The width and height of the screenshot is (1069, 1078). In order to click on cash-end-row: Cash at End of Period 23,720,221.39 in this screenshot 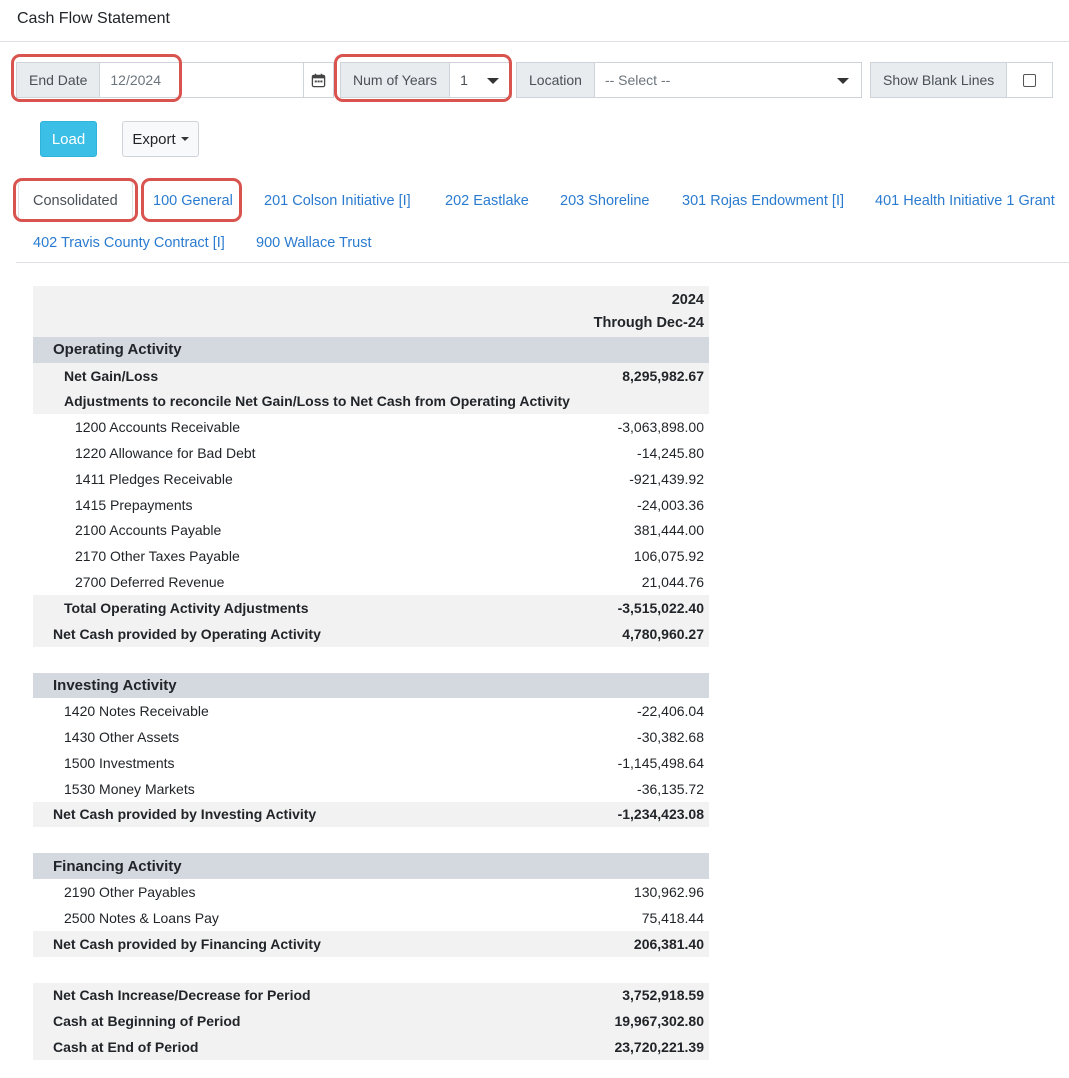, I will do `click(371, 1047)`.